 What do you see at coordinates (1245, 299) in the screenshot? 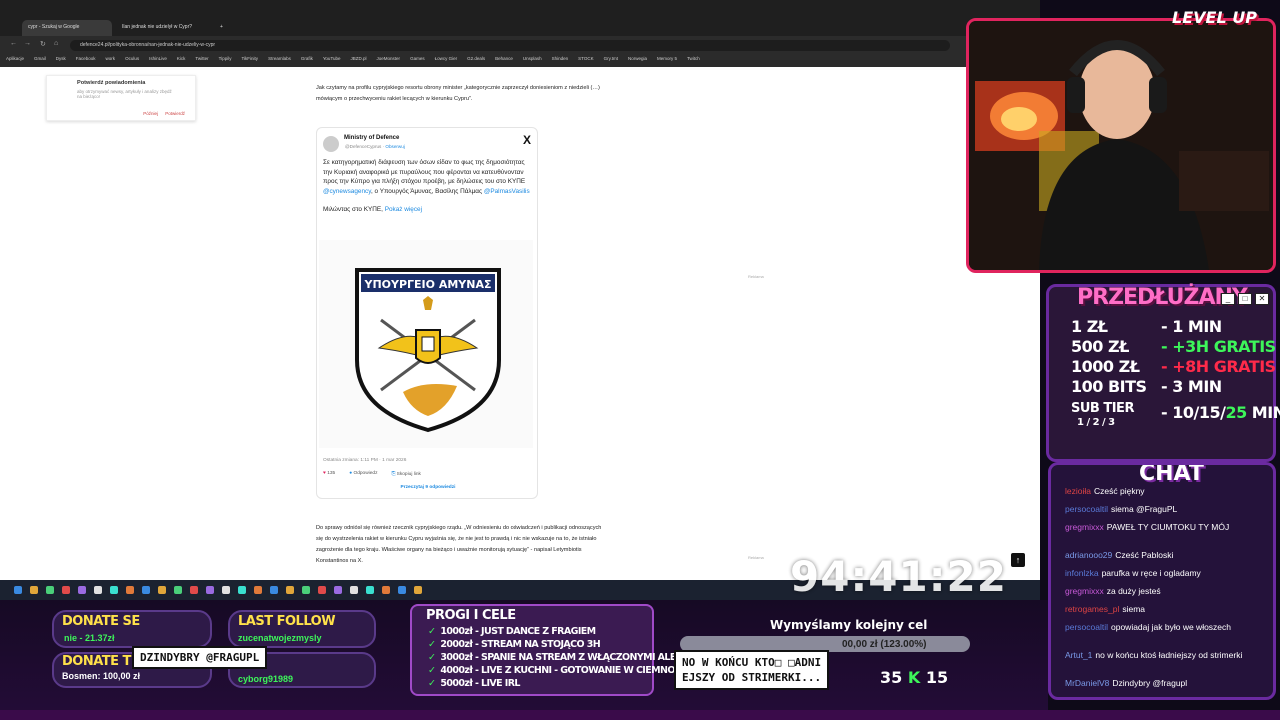
I see `window-buttons: _ □ ✕` at bounding box center [1245, 299].